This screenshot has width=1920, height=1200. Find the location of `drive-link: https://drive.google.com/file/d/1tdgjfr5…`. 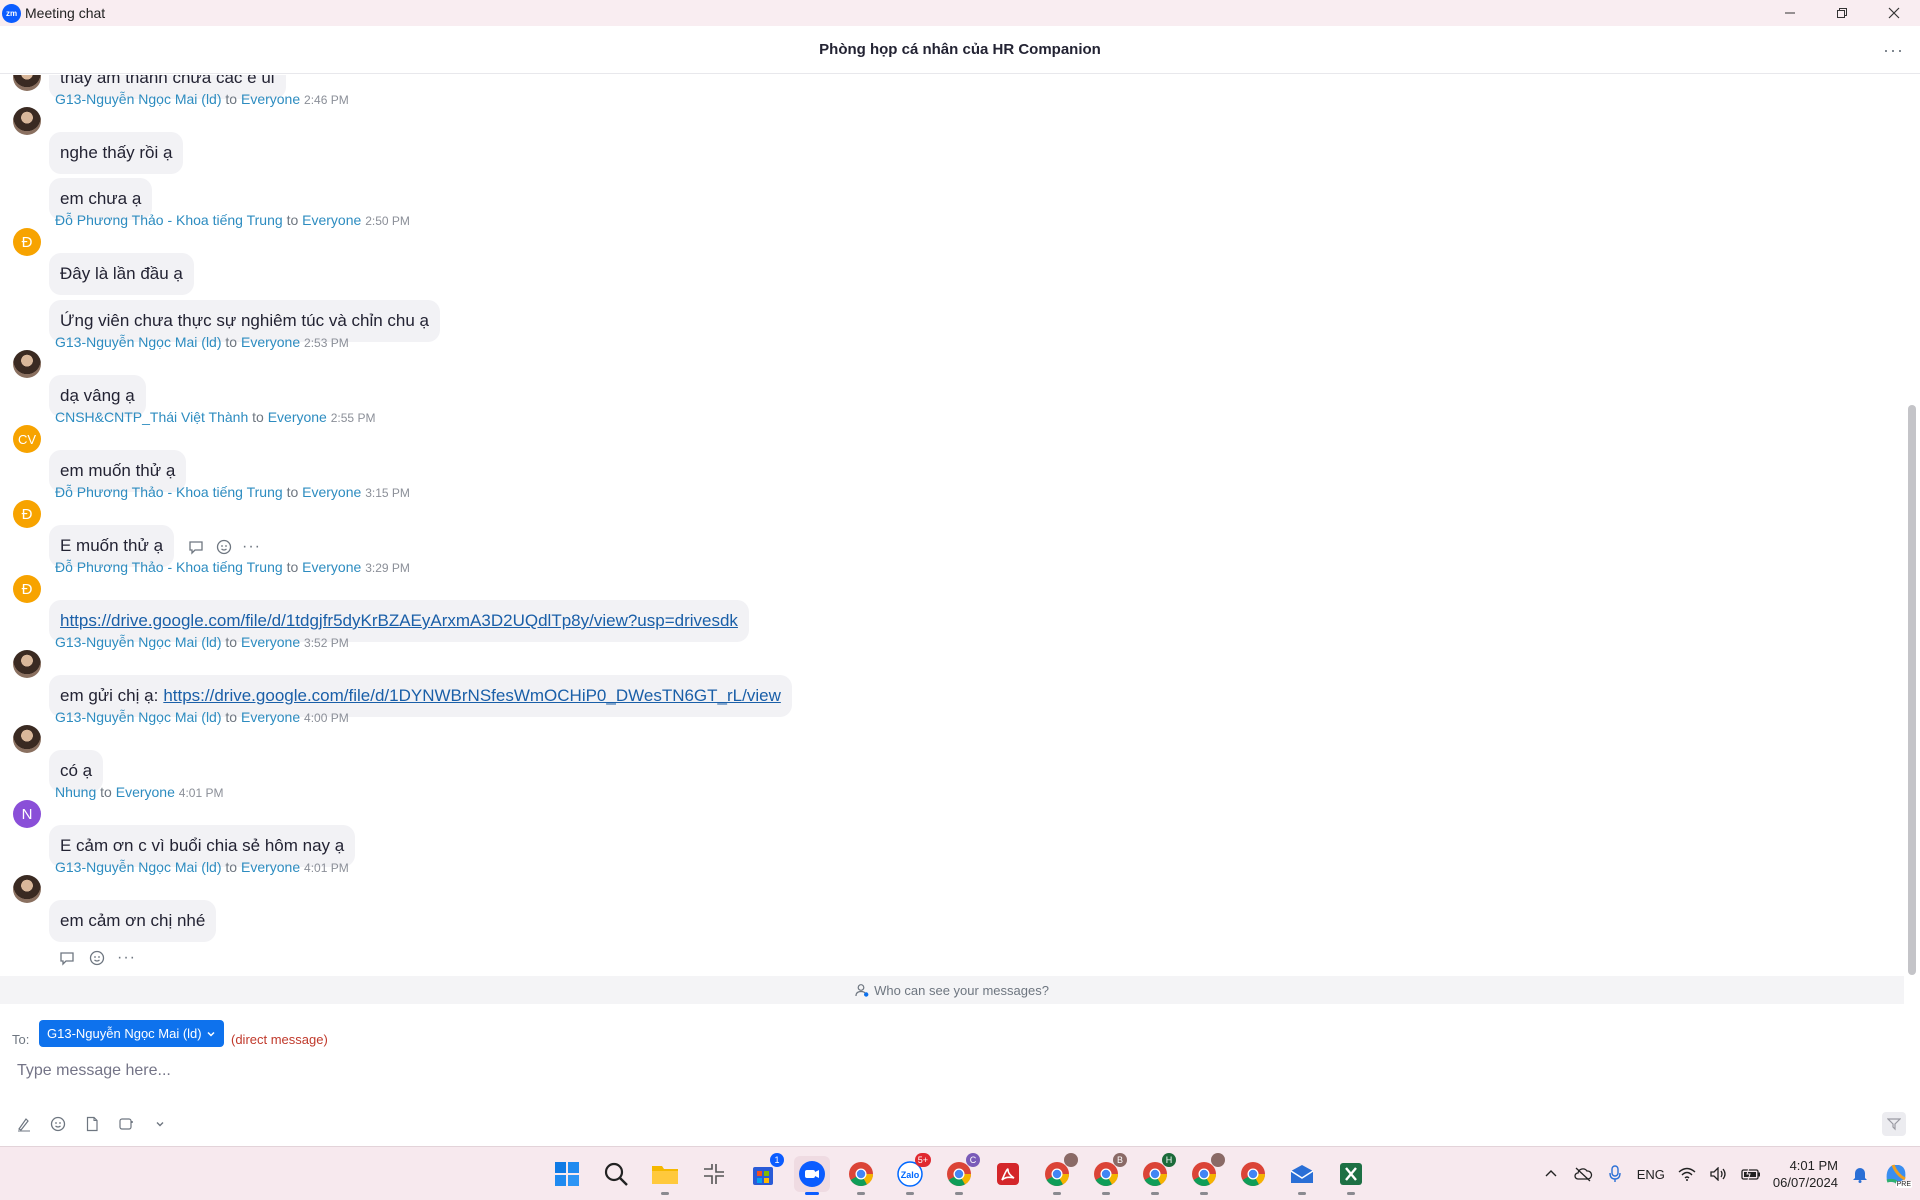

drive-link: https://drive.google.com/file/d/1tdgjfr5… is located at coordinates (399, 621).